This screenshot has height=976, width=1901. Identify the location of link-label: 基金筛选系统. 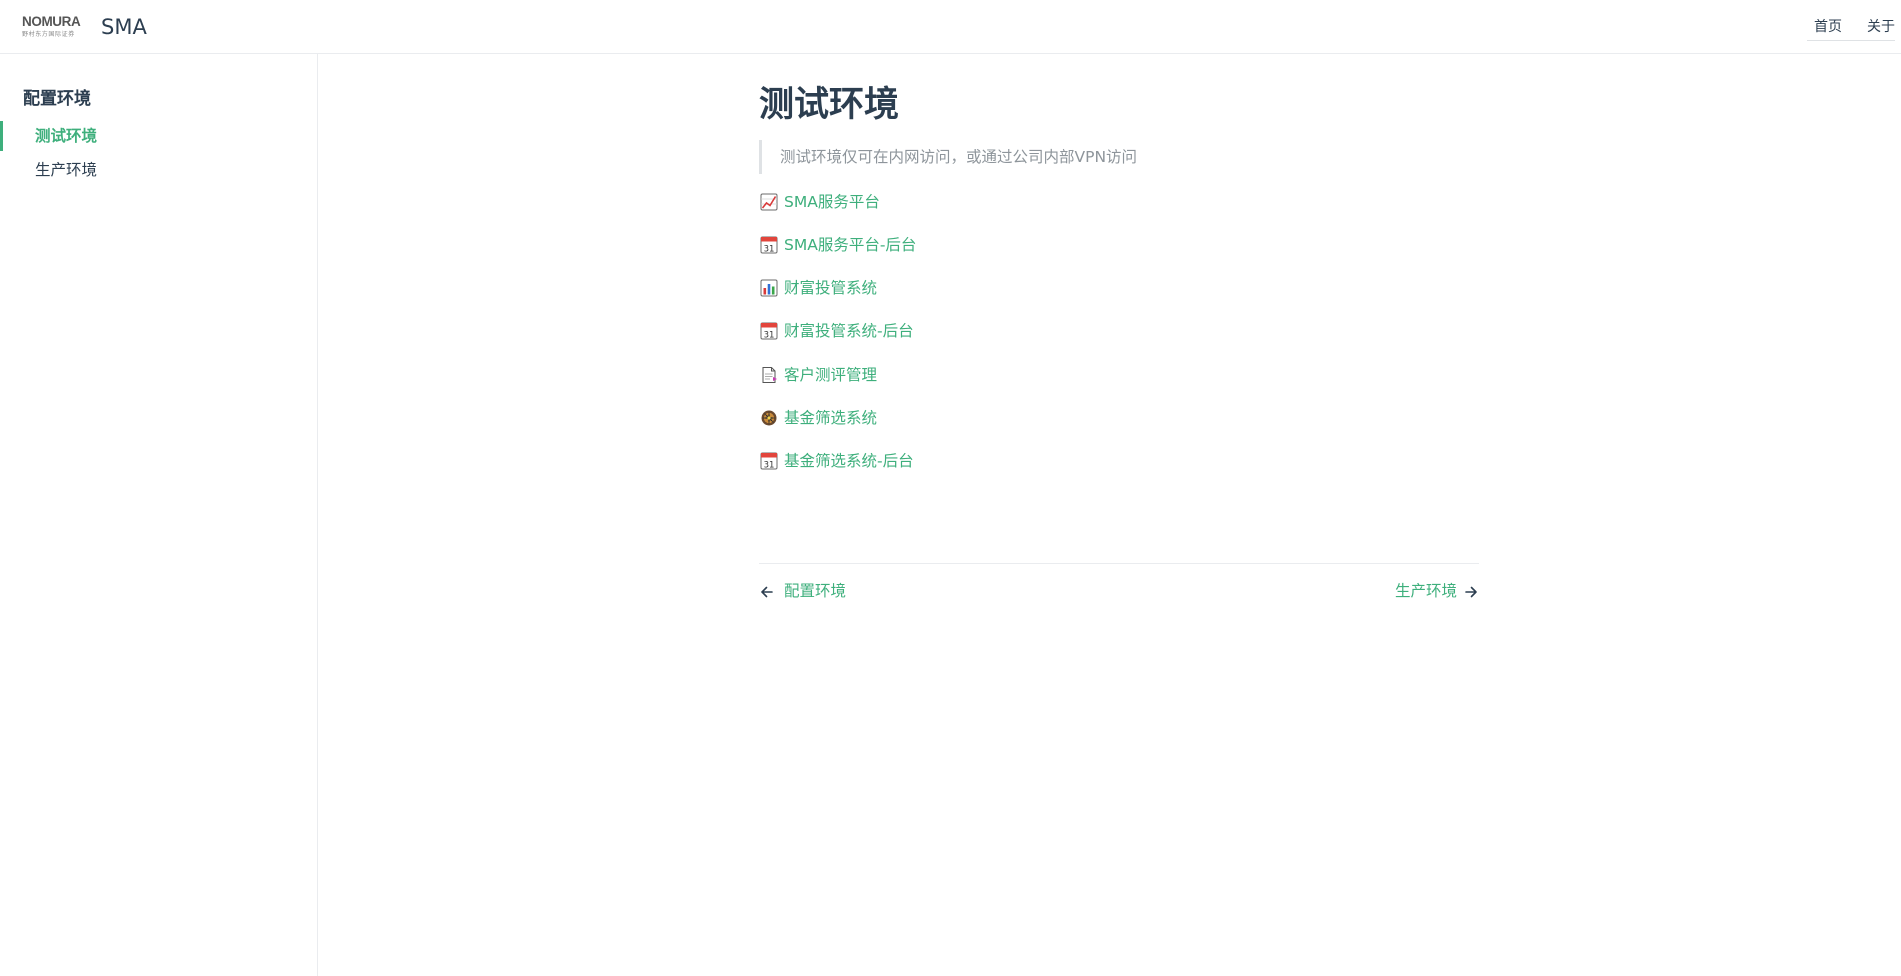
(831, 418).